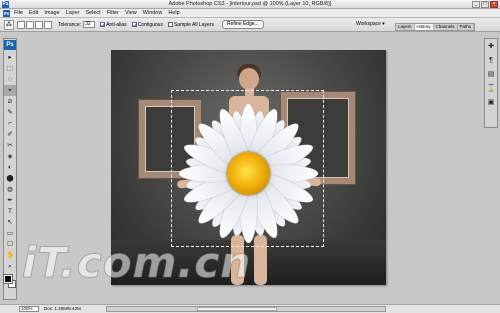 The image size is (500, 313). I want to click on workspace-menu: Workspace ▾, so click(370, 24).